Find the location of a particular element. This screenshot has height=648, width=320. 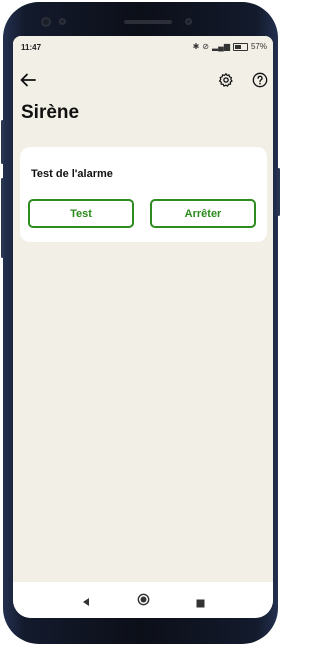

mute-icon: ⊘ is located at coordinates (205, 46).